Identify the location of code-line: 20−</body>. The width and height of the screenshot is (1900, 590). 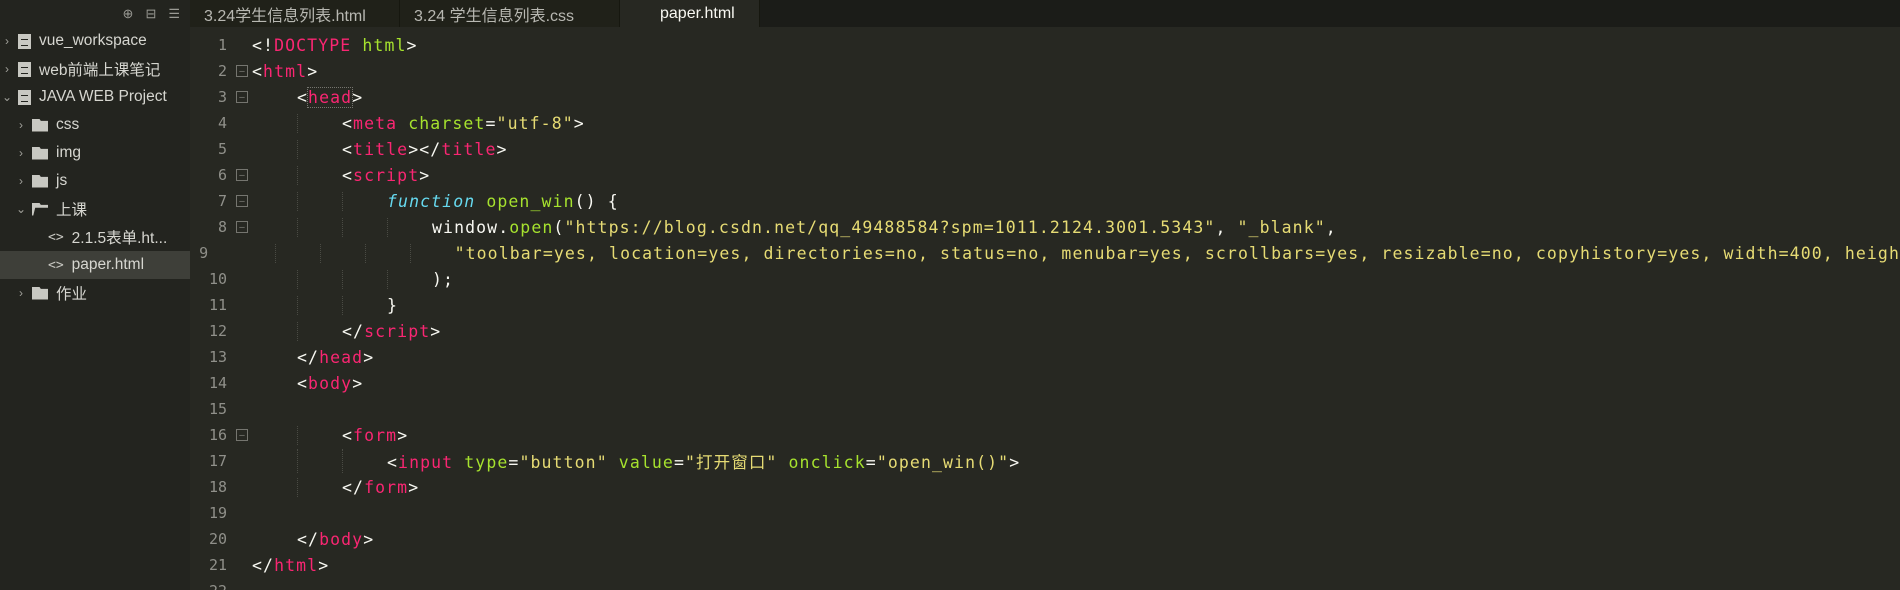
(1045, 539).